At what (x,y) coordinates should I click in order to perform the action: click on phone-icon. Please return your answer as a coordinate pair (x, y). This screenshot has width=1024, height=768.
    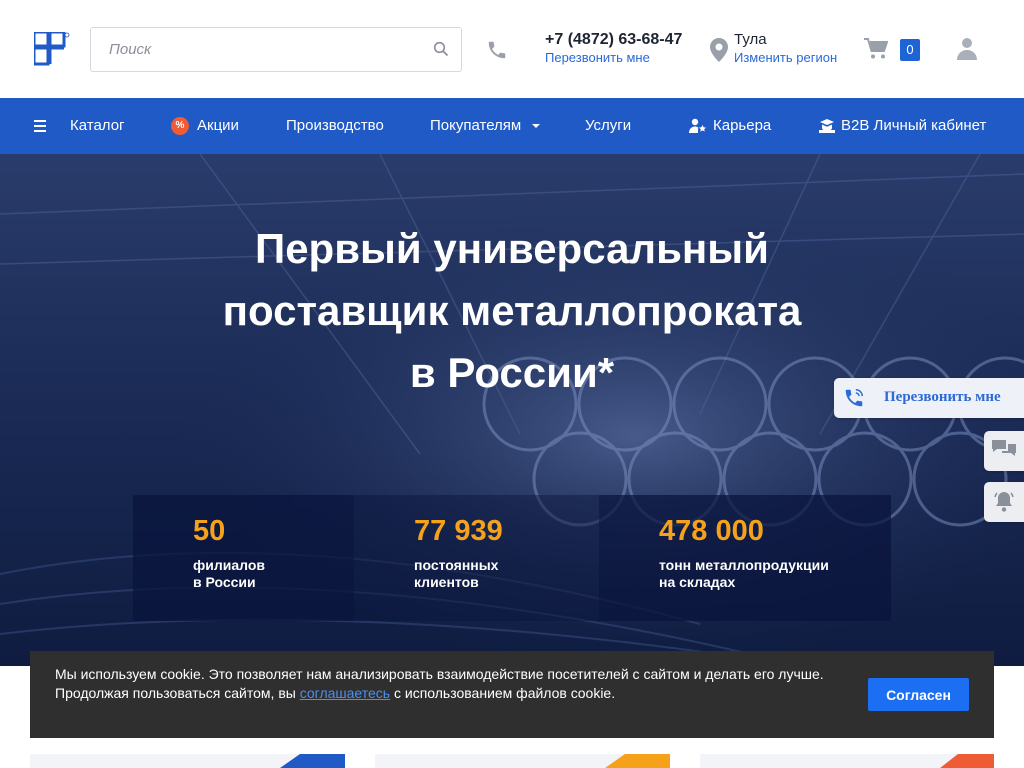
    Looking at the image, I should click on (497, 50).